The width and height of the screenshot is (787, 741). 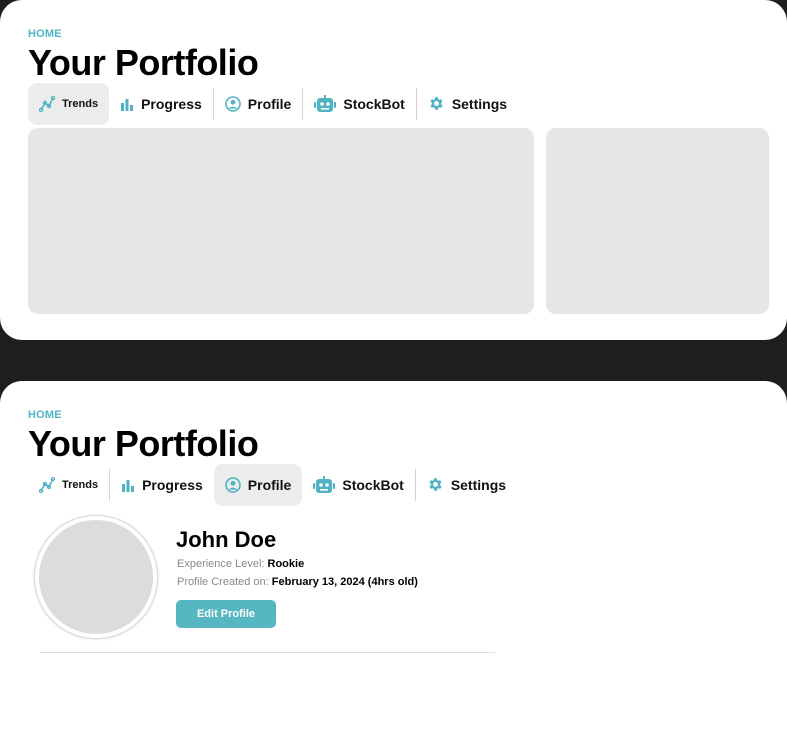 I want to click on experience-label: Experience Level:, so click(x=221, y=564).